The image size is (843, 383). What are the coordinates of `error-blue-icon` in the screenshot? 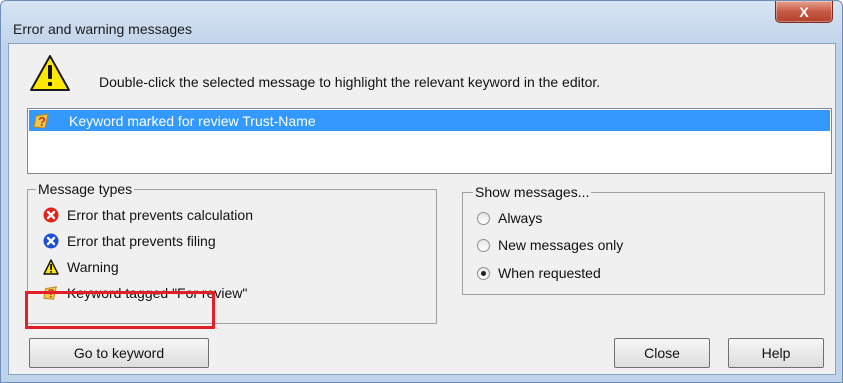 It's located at (51, 241).